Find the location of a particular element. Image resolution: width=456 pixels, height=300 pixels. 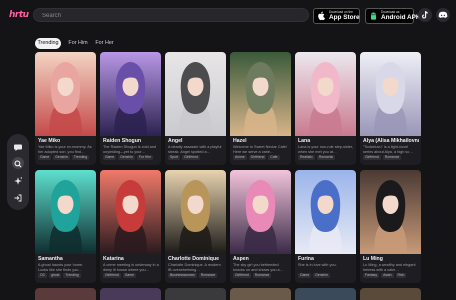

tag-list: Anime Girlfriend Cafe is located at coordinates (257, 158).